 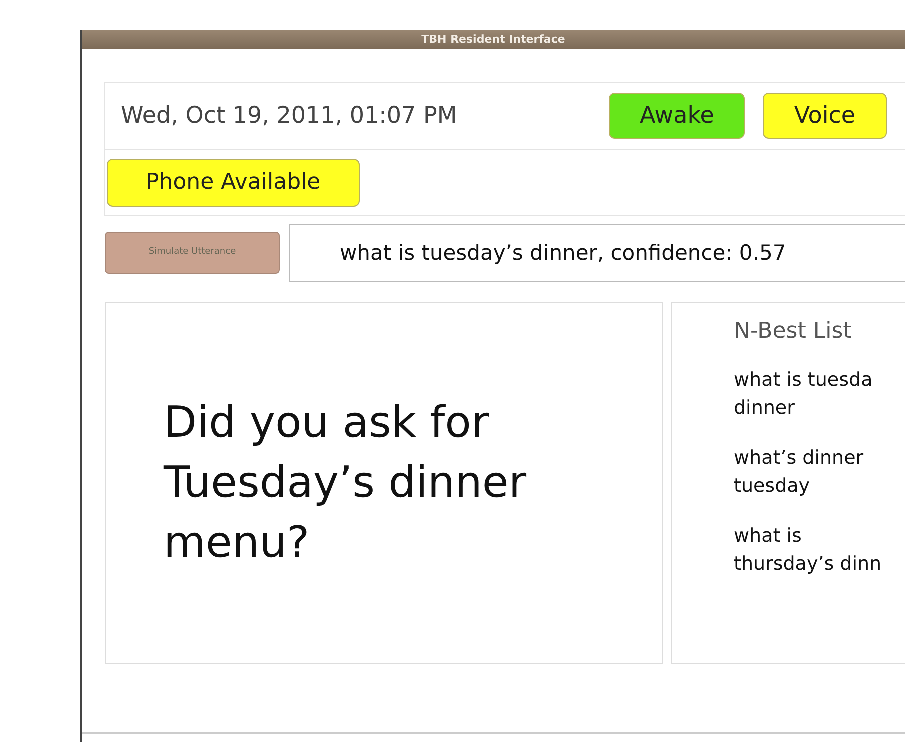 What do you see at coordinates (677, 116) in the screenshot?
I see `status-button: Awake` at bounding box center [677, 116].